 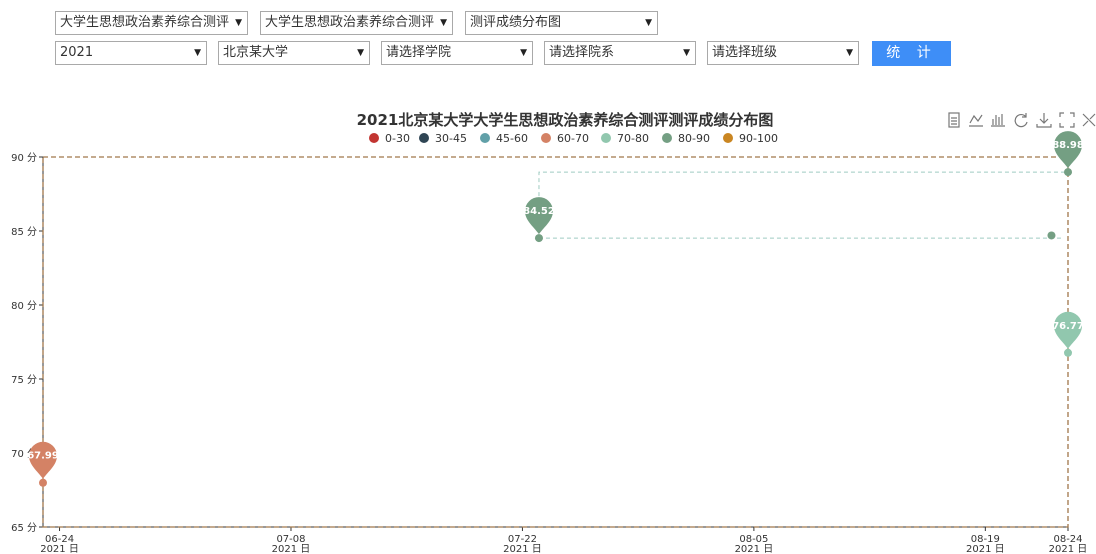 What do you see at coordinates (745, 52) in the screenshot?
I see `class-value: 请选择班级` at bounding box center [745, 52].